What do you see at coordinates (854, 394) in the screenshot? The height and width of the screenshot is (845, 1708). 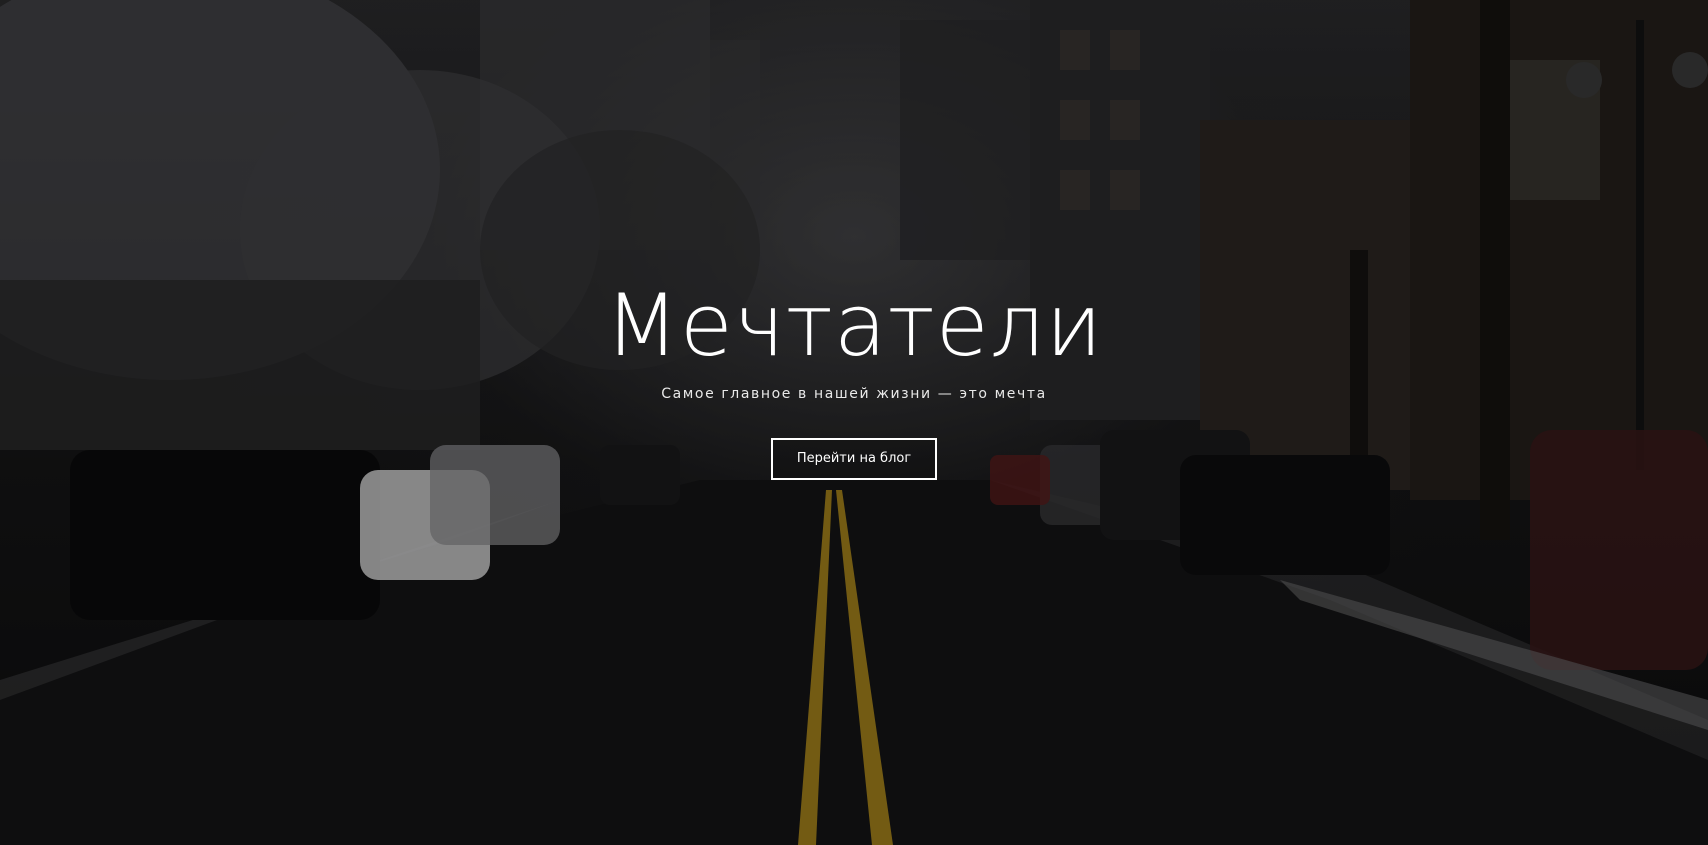 I see `site-tagline: Самое главное в нашей жизни — это мечта` at bounding box center [854, 394].